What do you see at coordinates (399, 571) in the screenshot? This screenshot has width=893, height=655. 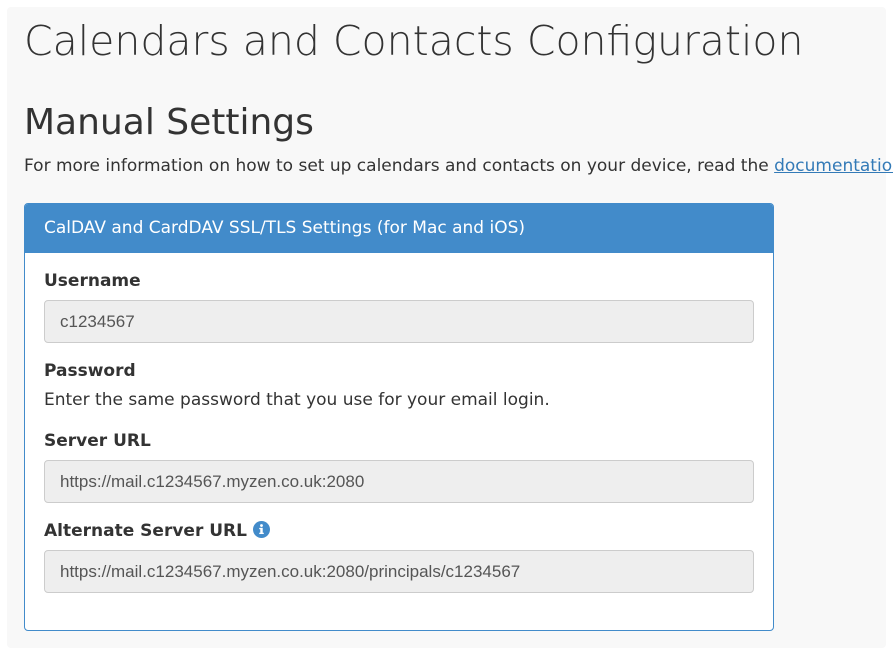 I see `alt-server-url-field` at bounding box center [399, 571].